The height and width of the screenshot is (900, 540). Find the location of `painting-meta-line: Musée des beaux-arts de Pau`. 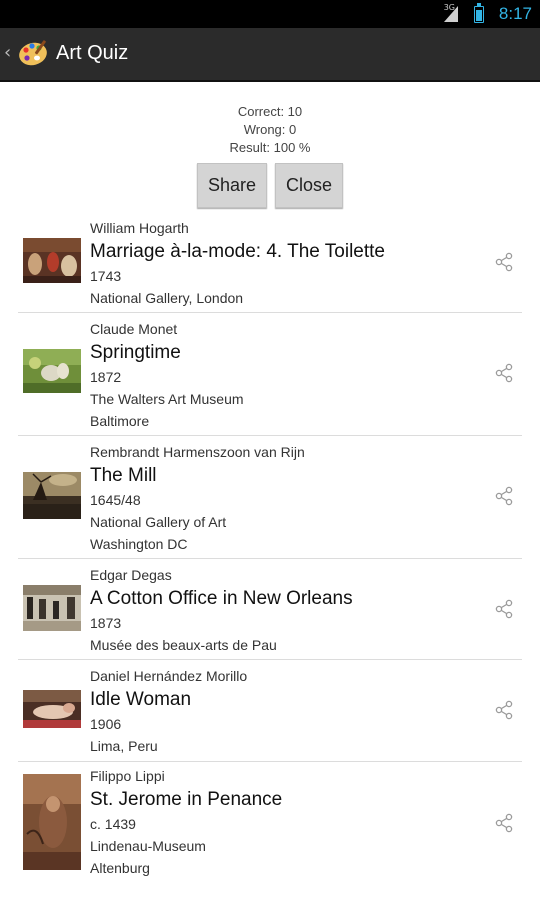

painting-meta-line: Musée des beaux-arts de Pau is located at coordinates (183, 645).